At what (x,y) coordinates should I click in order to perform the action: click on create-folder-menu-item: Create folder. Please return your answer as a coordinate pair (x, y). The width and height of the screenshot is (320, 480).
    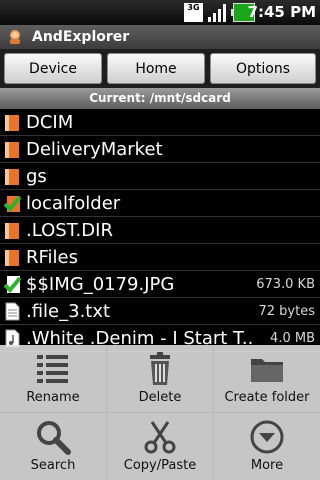
    Looking at the image, I should click on (267, 378).